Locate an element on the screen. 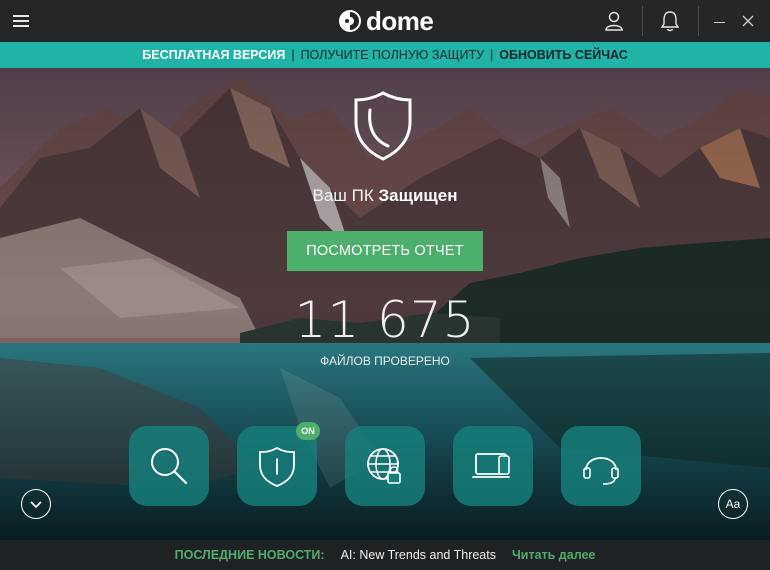 The image size is (770, 570). support-tile is located at coordinates (601, 466).